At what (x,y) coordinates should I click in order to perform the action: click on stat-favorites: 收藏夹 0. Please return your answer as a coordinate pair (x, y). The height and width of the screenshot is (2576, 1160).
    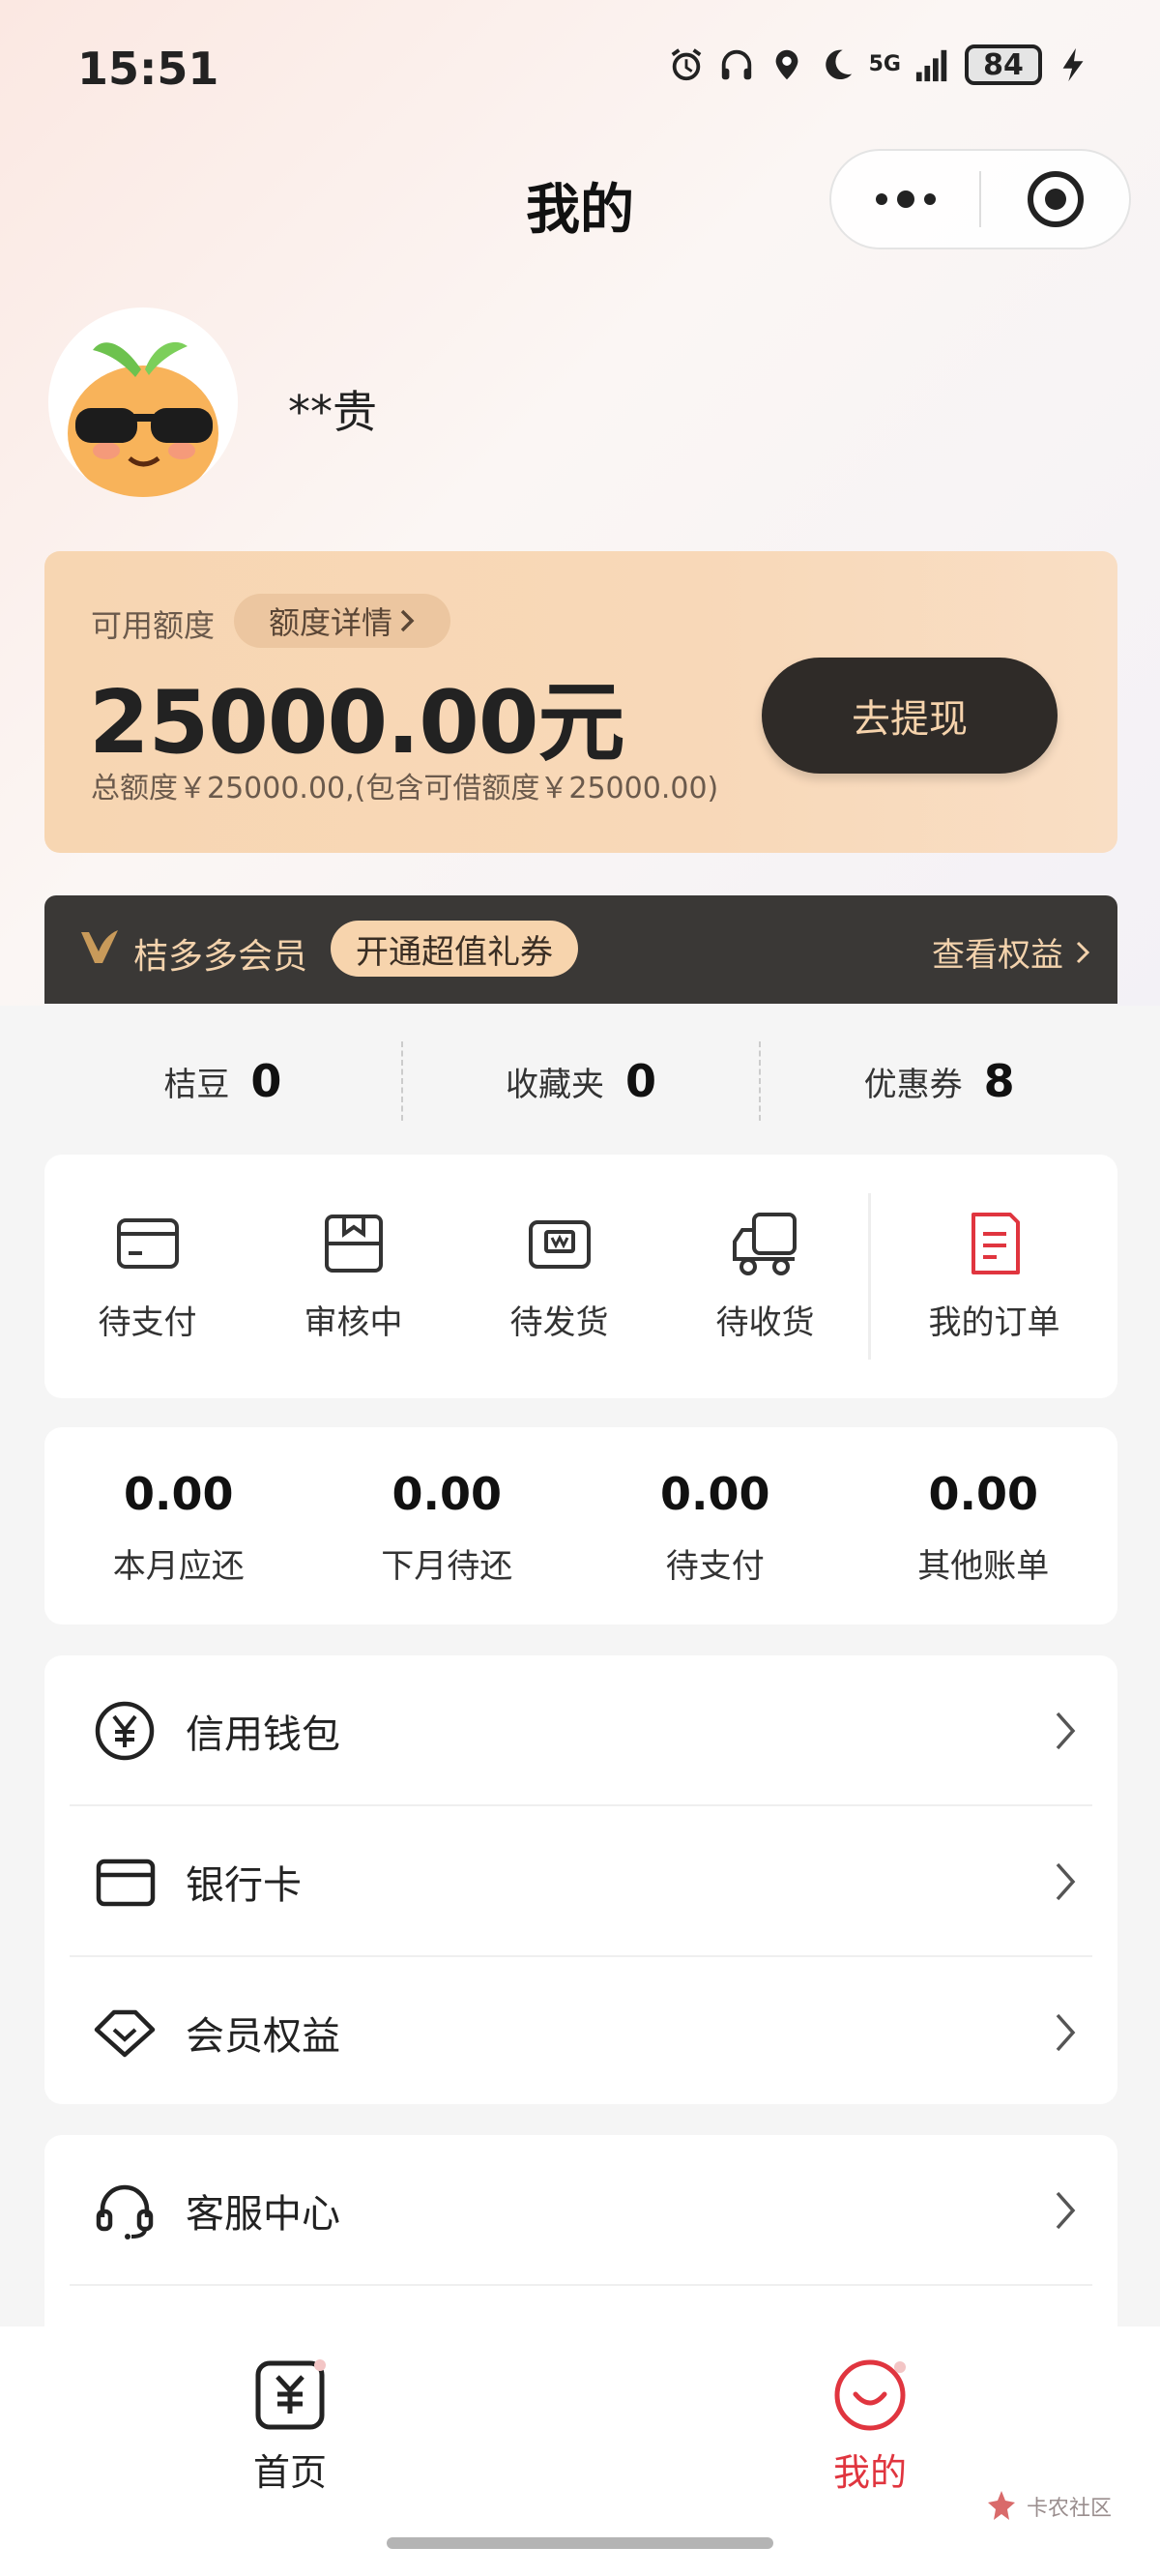
    Looking at the image, I should click on (581, 1081).